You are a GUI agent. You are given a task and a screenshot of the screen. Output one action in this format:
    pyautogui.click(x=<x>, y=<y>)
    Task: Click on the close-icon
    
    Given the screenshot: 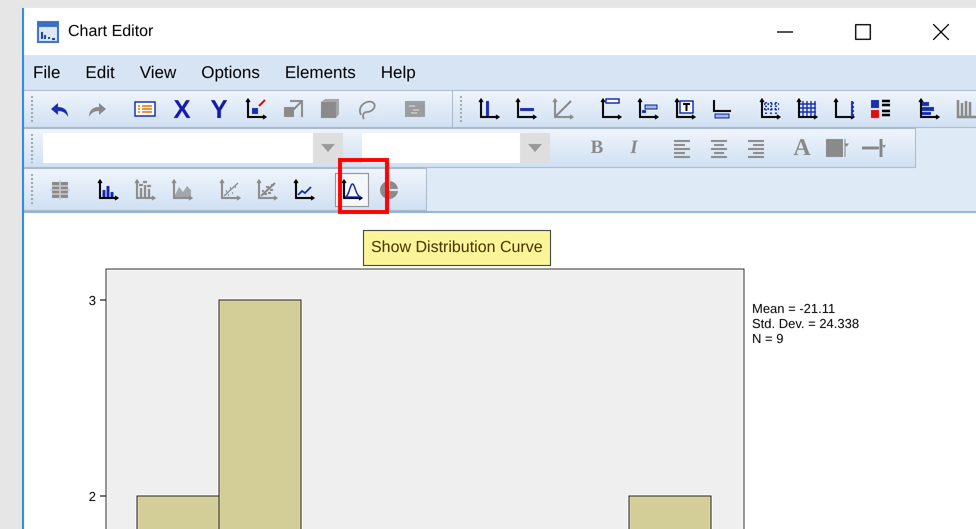 What is the action you would take?
    pyautogui.click(x=941, y=32)
    